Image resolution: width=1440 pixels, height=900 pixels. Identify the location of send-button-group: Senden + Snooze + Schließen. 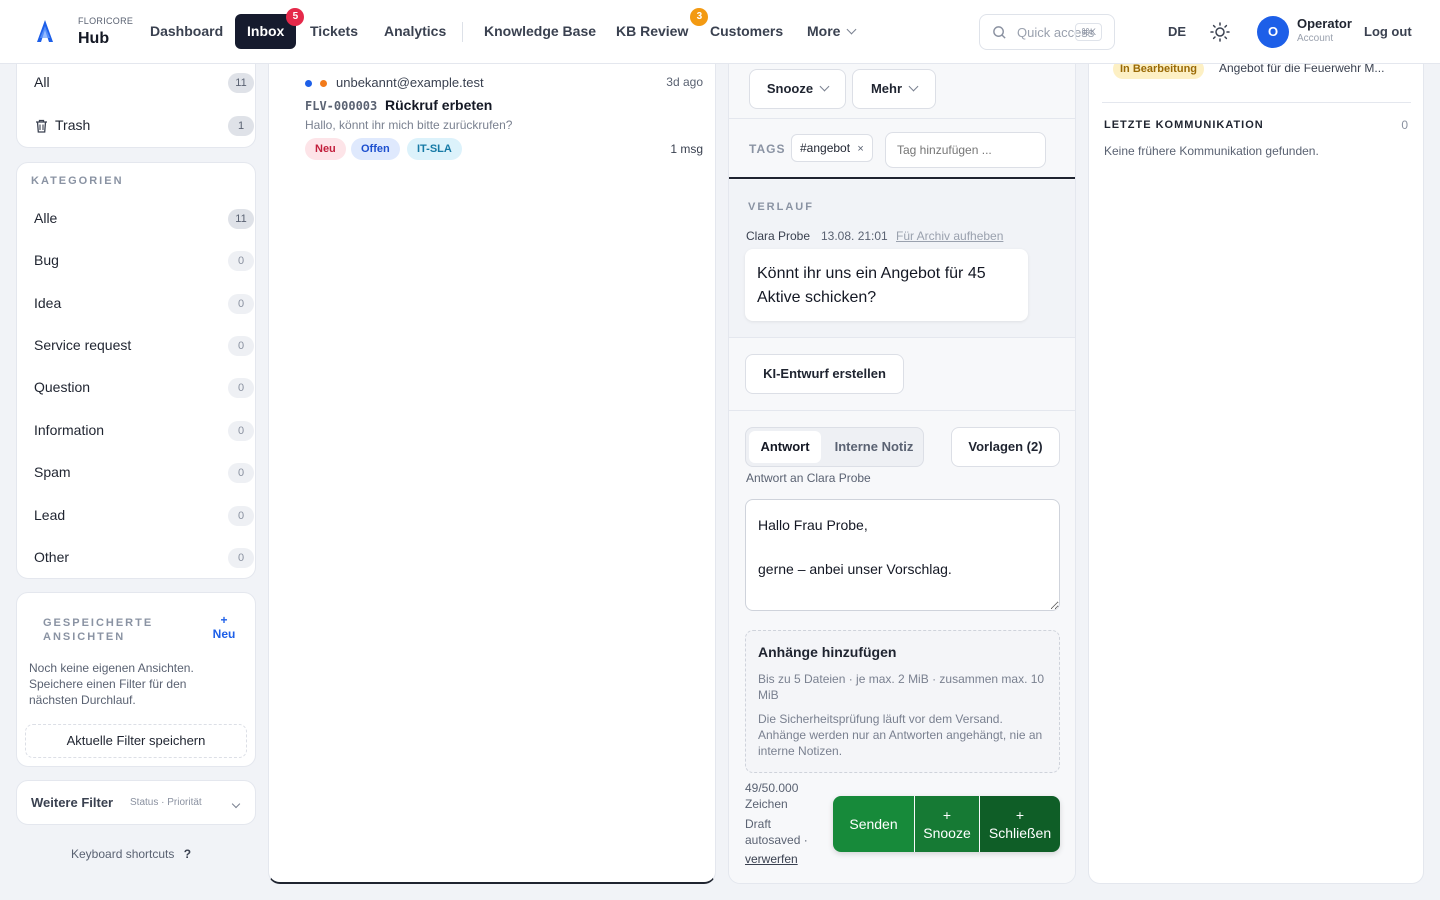
(946, 824).